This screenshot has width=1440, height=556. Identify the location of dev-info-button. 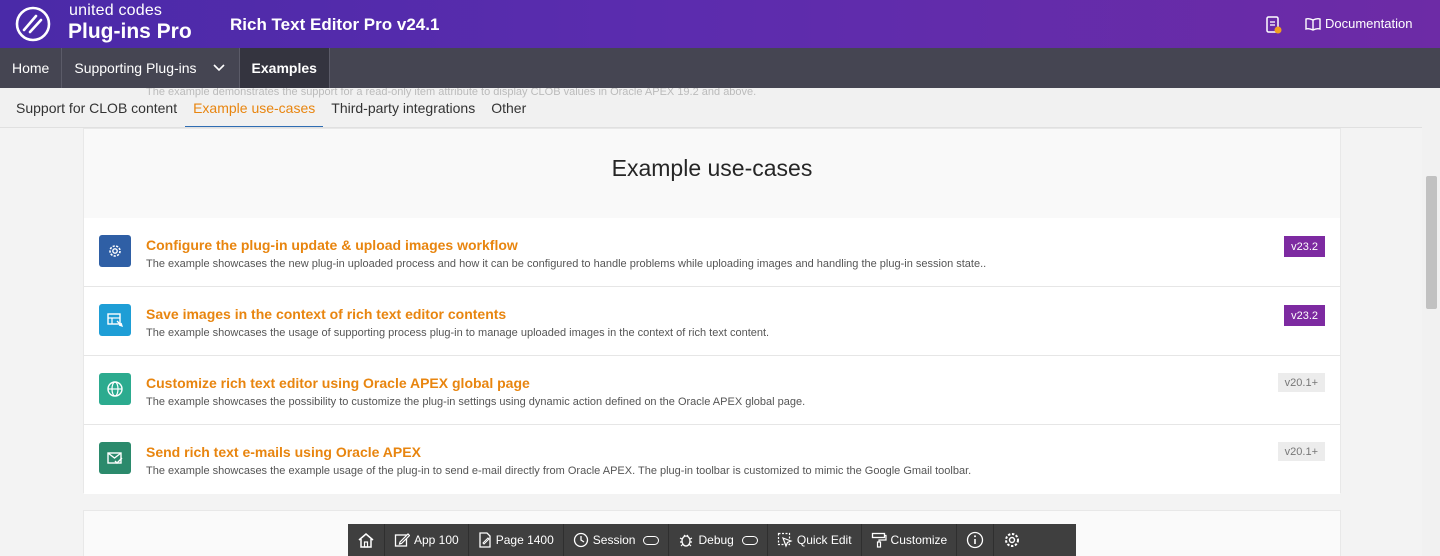
(976, 540).